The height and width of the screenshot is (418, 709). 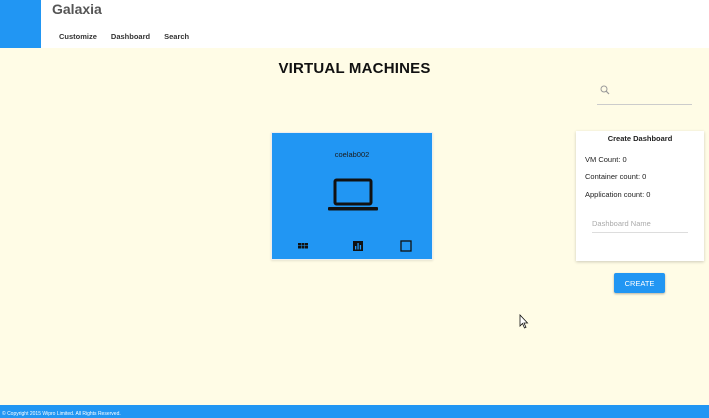 I want to click on vm-card-actions, so click(x=352, y=246).